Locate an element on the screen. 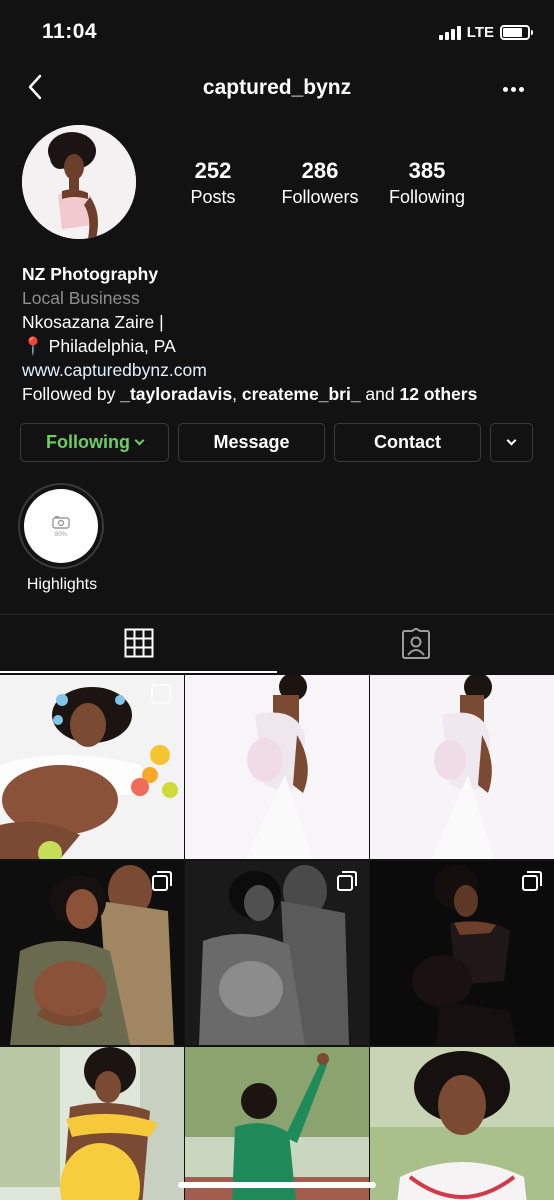 The height and width of the screenshot is (1200, 554). following-count: 385 is located at coordinates (427, 170).